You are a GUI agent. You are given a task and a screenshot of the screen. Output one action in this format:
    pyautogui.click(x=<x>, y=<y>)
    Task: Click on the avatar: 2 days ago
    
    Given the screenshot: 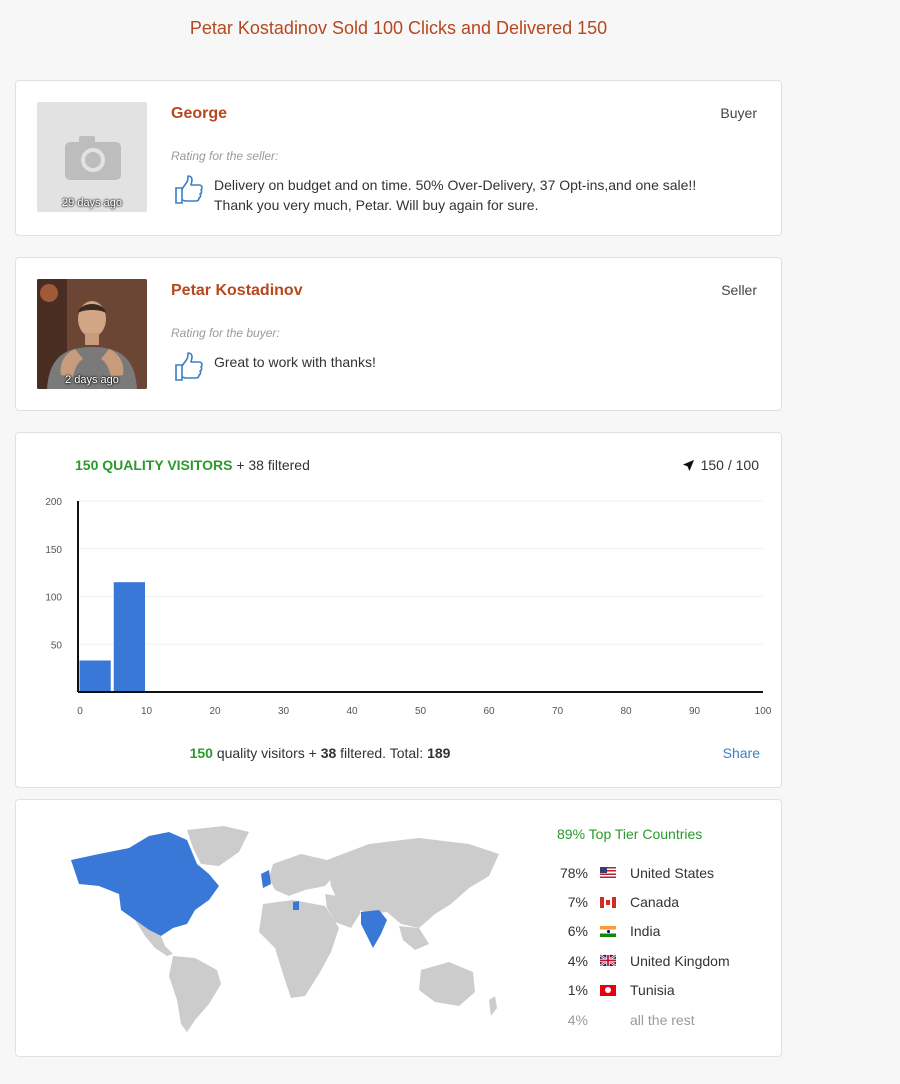 What is the action you would take?
    pyautogui.click(x=92, y=334)
    